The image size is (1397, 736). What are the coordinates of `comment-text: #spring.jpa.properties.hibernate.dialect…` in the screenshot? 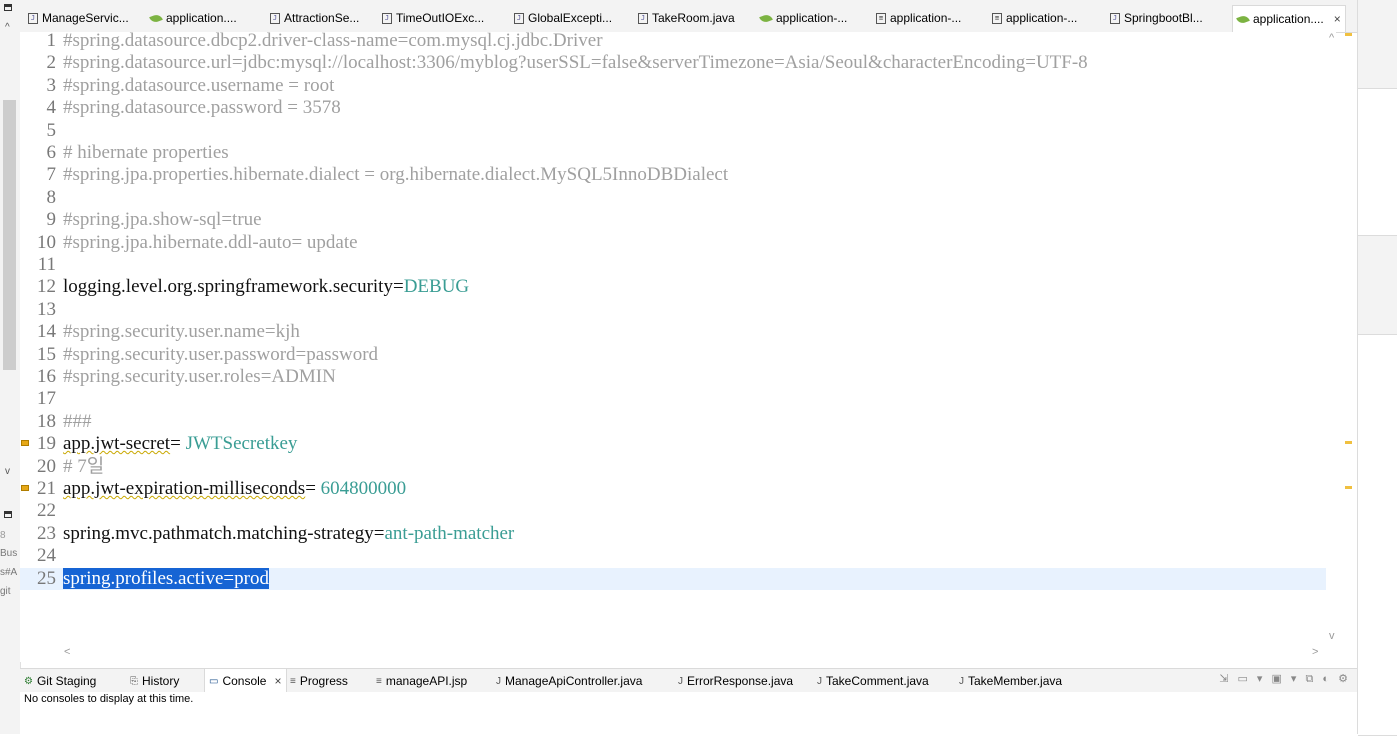 It's located at (396, 175).